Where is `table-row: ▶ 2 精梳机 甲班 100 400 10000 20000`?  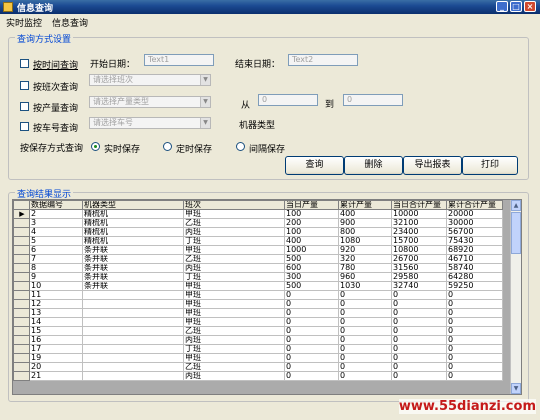 table-row: ▶ 2 精梳机 甲班 100 400 10000 20000 is located at coordinates (258, 214).